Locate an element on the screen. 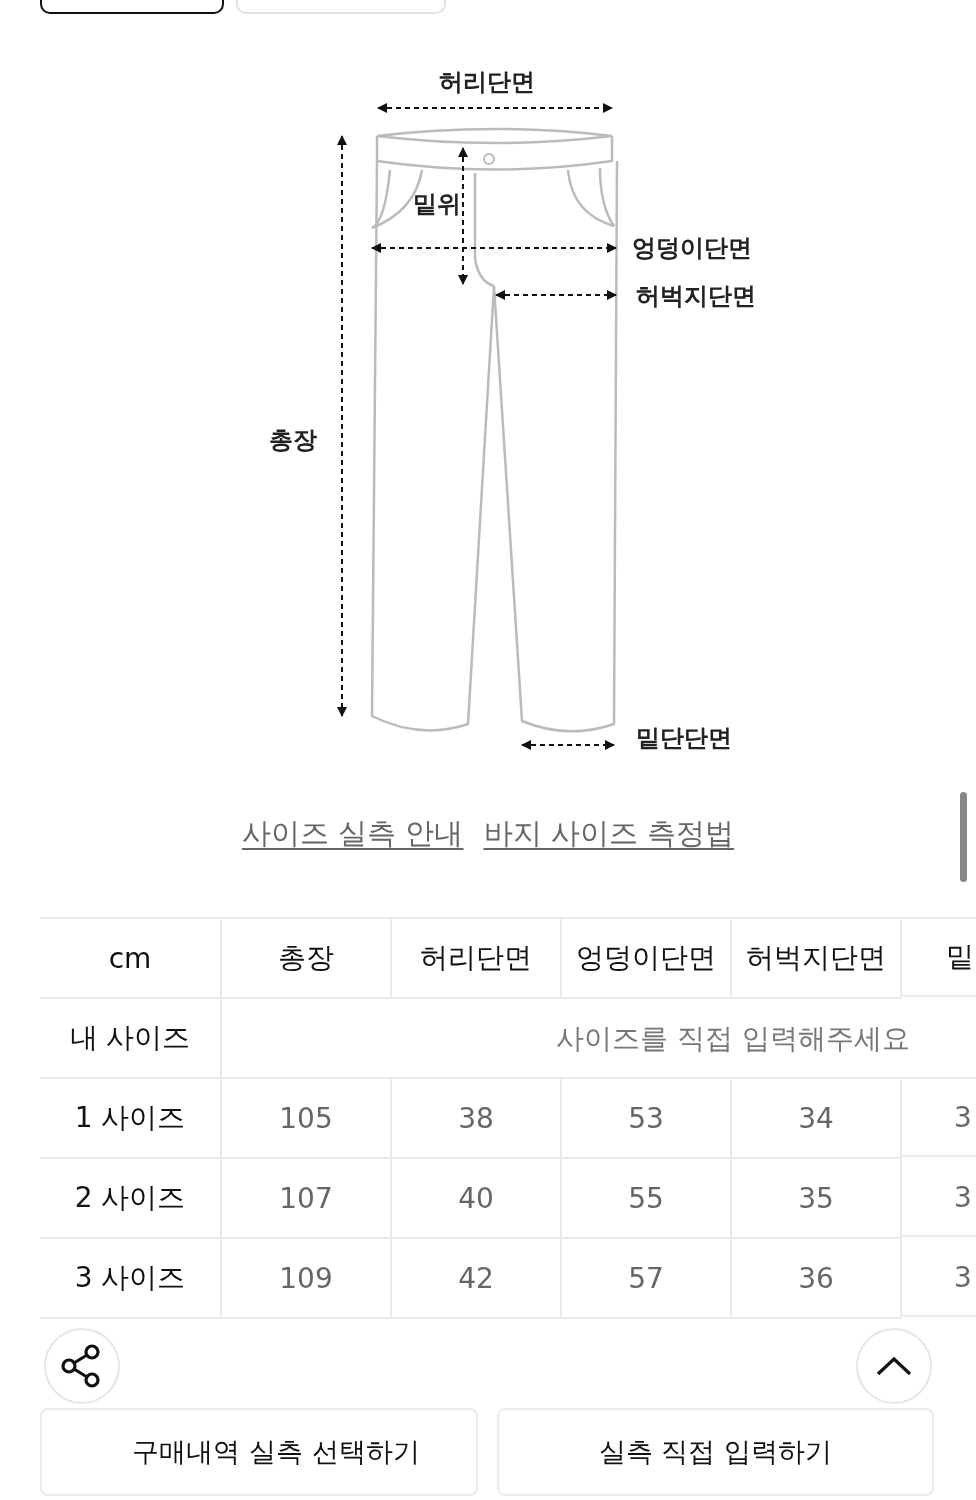 The width and height of the screenshot is (976, 1500). measure-label: 허리단면 is located at coordinates (487, 82).